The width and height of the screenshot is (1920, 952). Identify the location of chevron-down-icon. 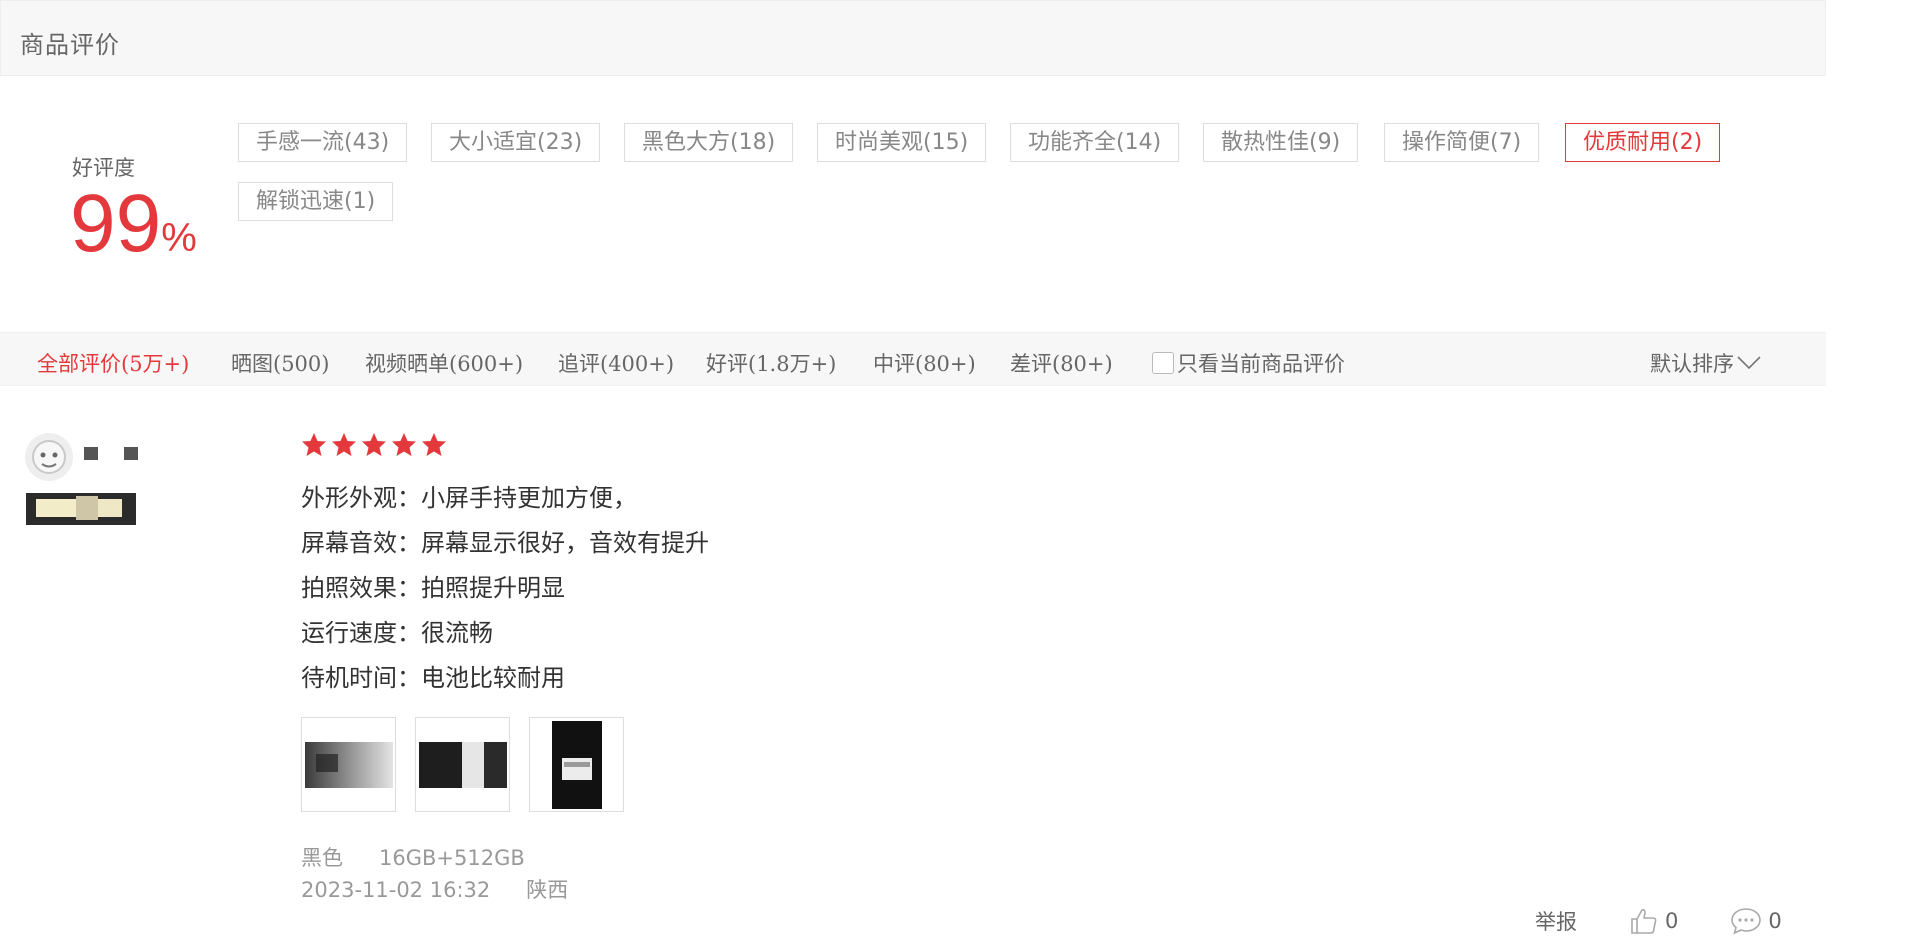
(1749, 363).